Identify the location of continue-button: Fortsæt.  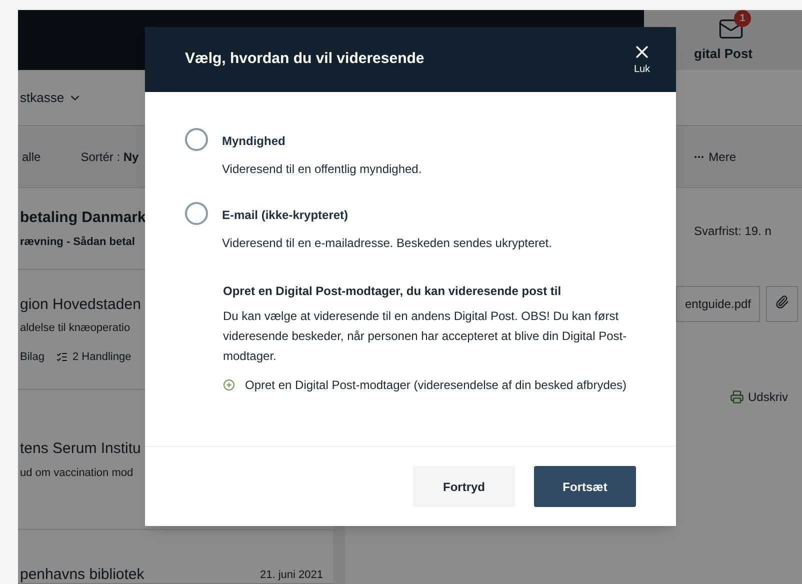
(585, 486).